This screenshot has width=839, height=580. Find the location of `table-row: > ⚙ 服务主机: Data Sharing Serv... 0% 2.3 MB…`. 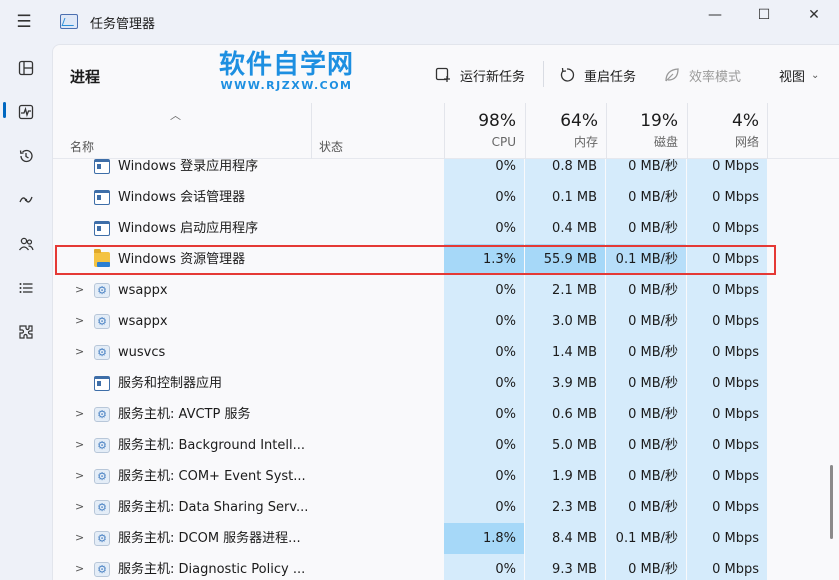

table-row: > ⚙ 服务主机: Data Sharing Serv... 0% 2.3 MB… is located at coordinates (446, 507).